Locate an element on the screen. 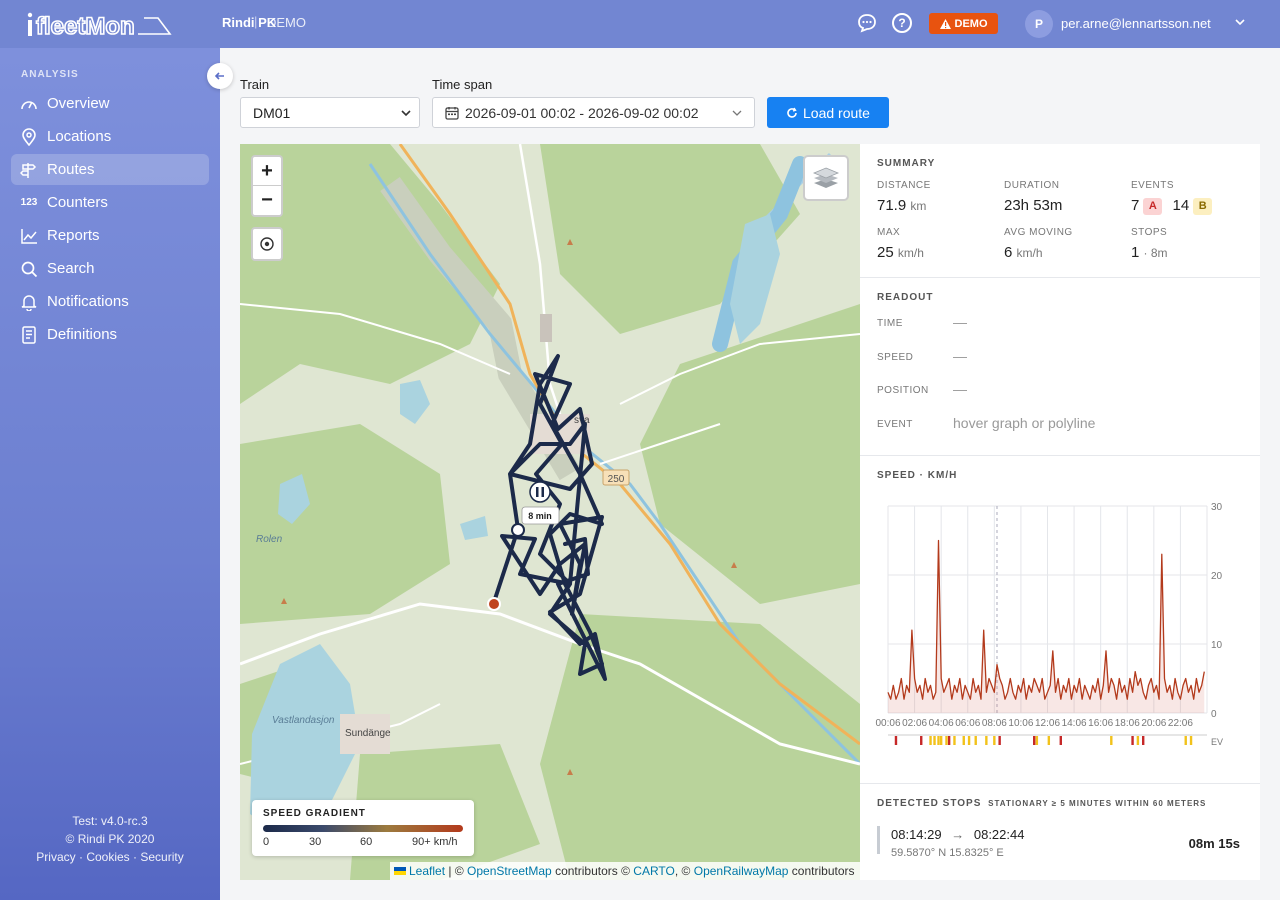  arrow-right-icon: → is located at coordinates (958, 834).